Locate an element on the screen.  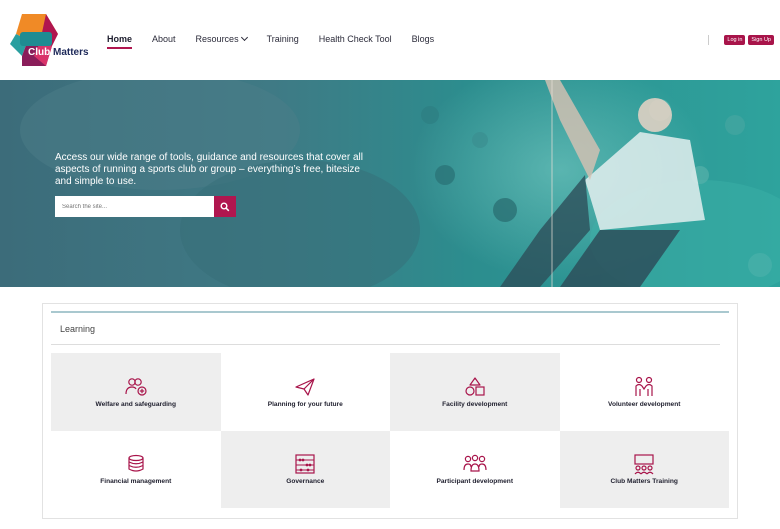
tile-volunteer-development: Volunteer development is located at coordinates (644, 392).